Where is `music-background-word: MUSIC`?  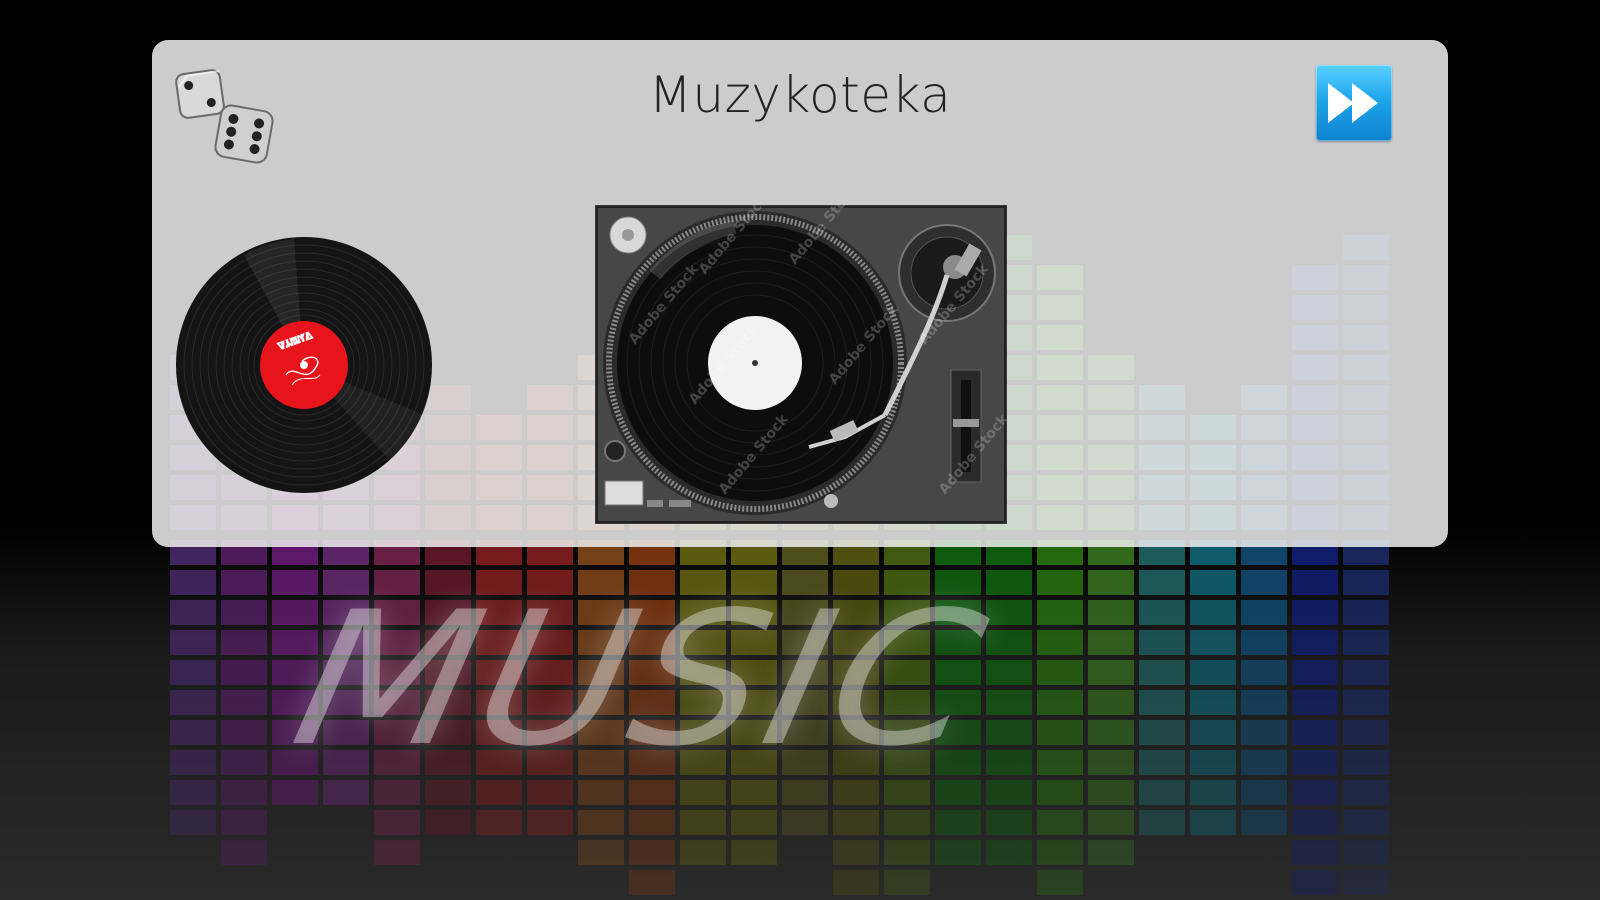 music-background-word: MUSIC is located at coordinates (641, 680).